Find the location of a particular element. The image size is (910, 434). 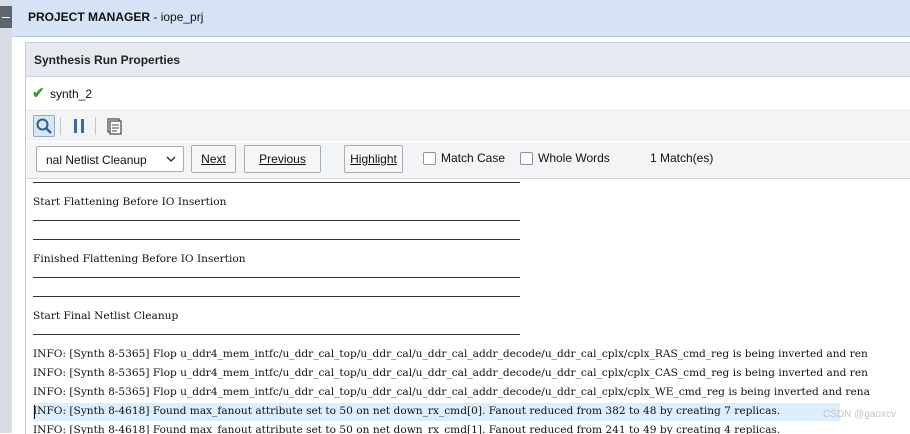

log-section-heading: Finished Flattening Before IO Insertion is located at coordinates (139, 259).